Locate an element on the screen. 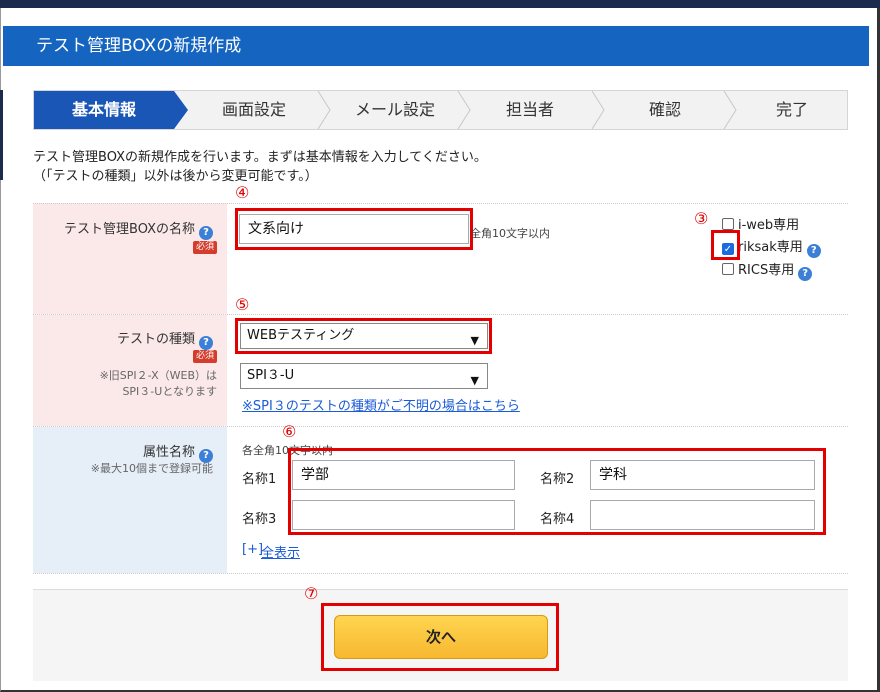 The height and width of the screenshot is (692, 880). name-hint: 全角10文字以内 is located at coordinates (510, 233).